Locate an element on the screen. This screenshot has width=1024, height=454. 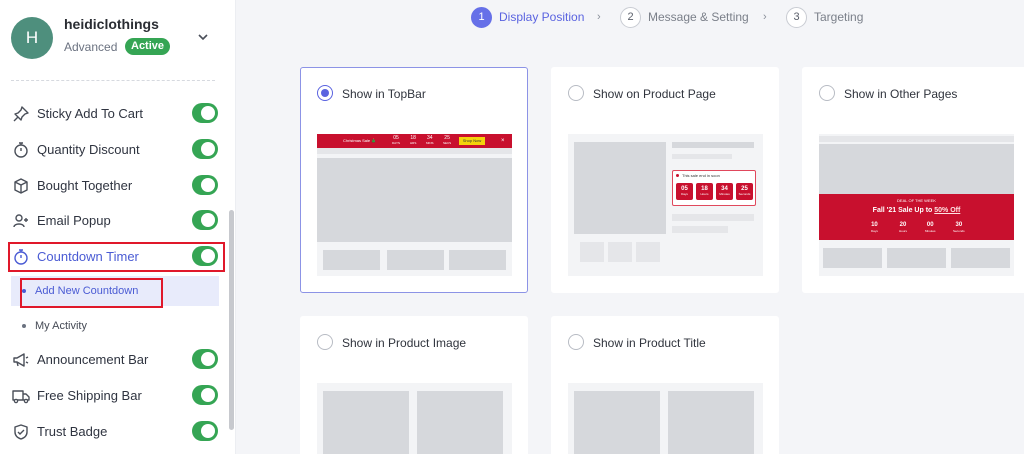
highlight-box is located at coordinates (116, 257).